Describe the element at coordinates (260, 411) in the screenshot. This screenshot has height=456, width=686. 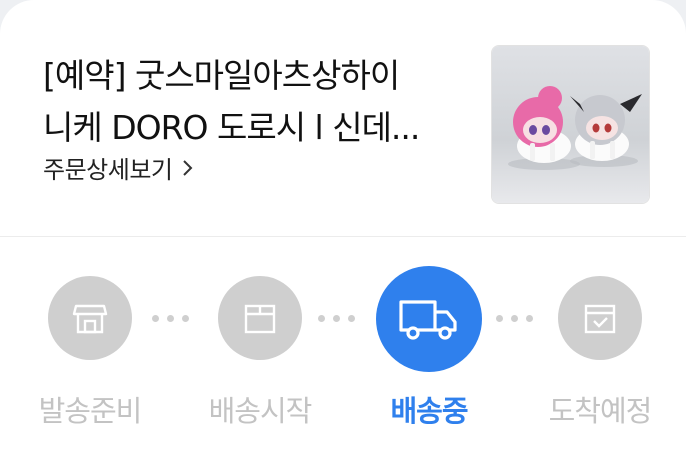
I see `step-label-shipping-start: 배송시작` at that location.